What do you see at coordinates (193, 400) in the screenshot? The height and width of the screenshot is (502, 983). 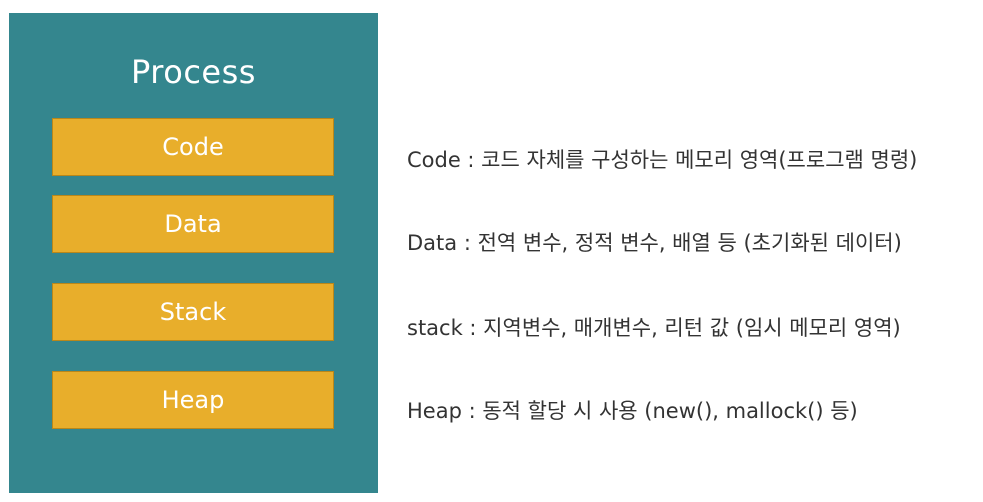 I see `segment-heap: Heap` at bounding box center [193, 400].